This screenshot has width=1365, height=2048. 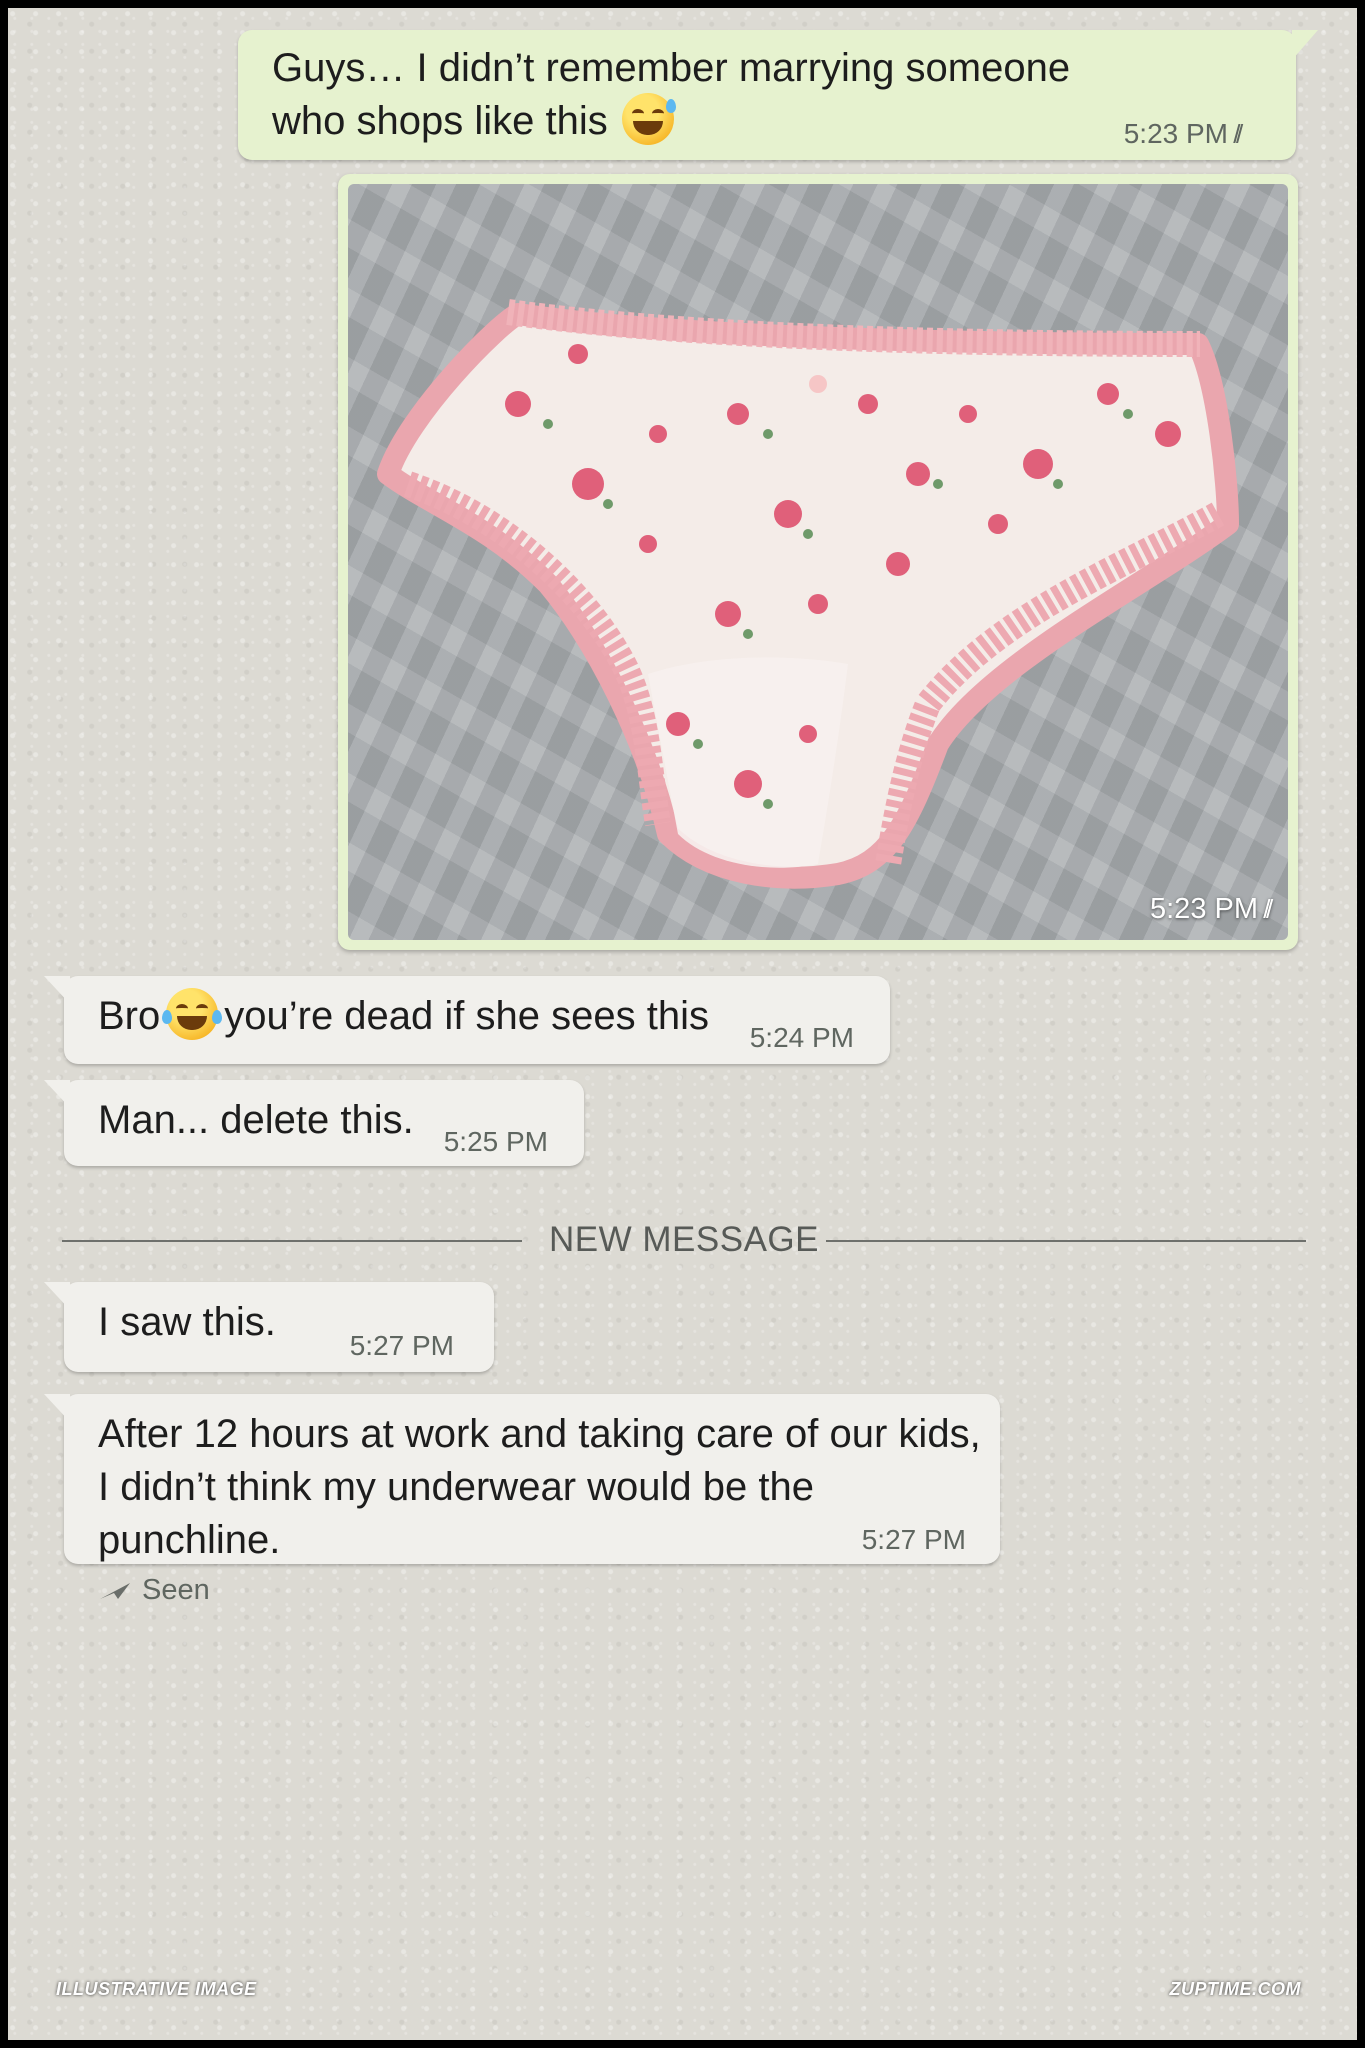 I want to click on message-text-line-1: Guys… I didn’t remember marrying someone, so click(x=671, y=68).